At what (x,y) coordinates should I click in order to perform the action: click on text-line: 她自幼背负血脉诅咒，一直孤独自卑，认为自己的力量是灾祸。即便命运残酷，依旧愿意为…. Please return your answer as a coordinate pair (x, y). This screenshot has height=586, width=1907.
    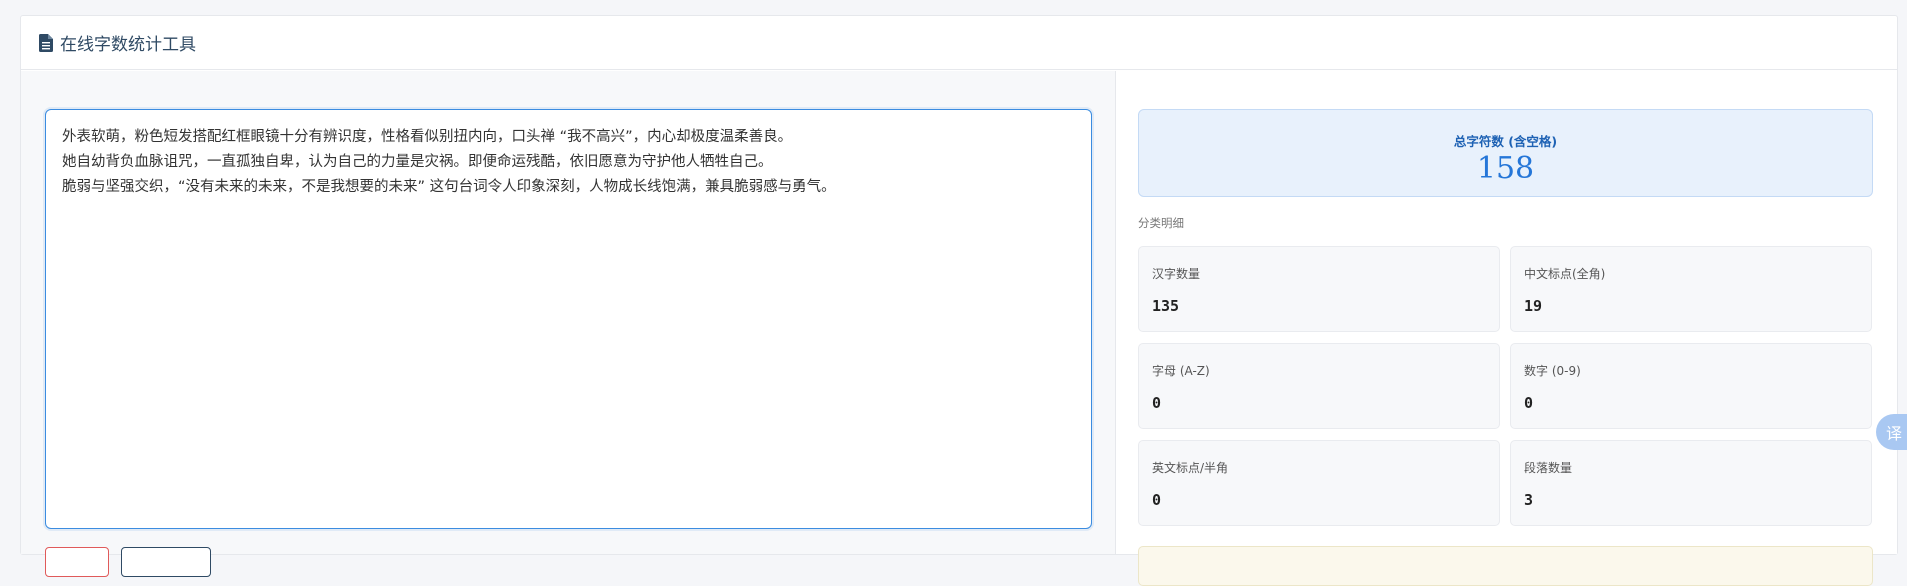
    Looking at the image, I should click on (417, 162).